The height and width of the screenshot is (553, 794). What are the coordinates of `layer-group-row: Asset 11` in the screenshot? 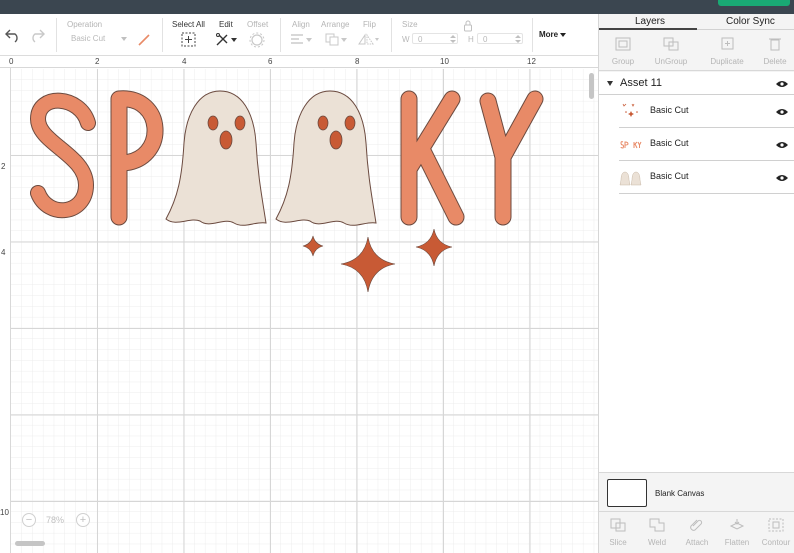 It's located at (696, 83).